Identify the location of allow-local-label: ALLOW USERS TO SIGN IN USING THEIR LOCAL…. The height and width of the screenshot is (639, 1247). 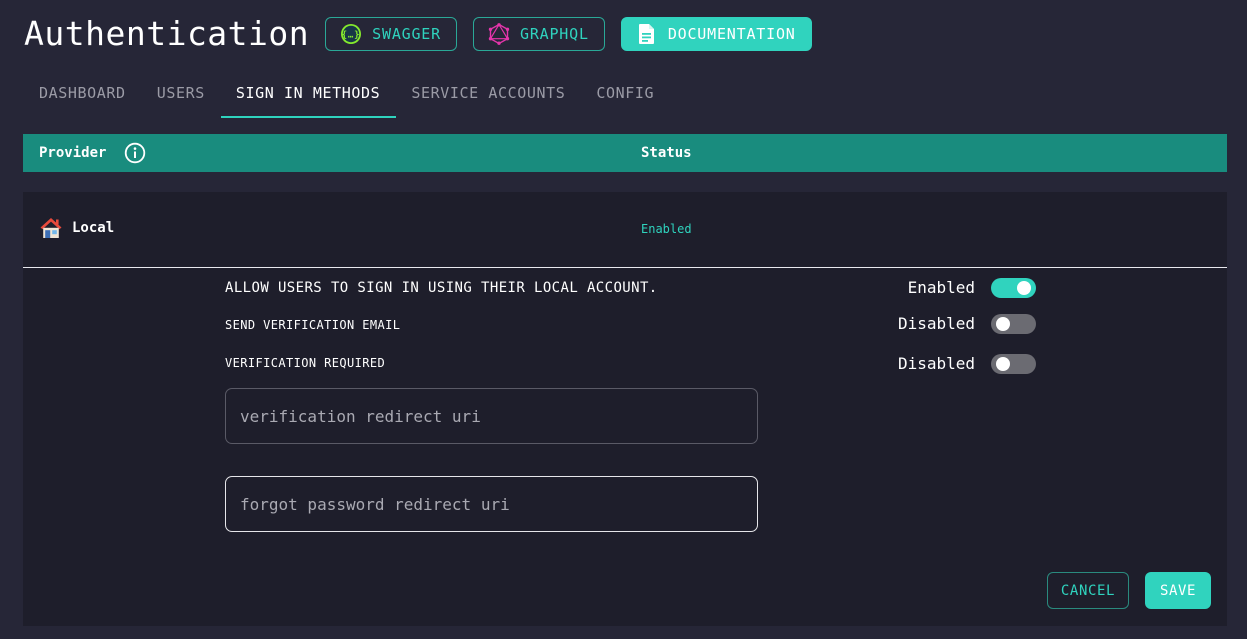
(441, 288).